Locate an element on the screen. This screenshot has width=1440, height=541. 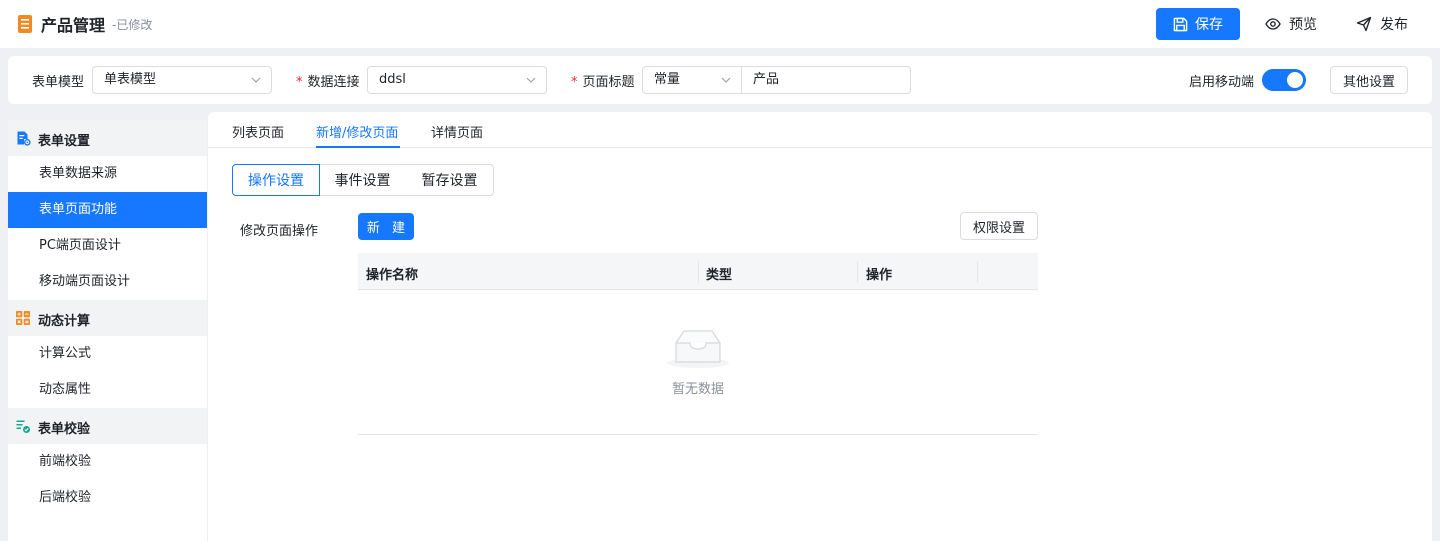
edit-operations-label: 修改页面操作 is located at coordinates (279, 231).